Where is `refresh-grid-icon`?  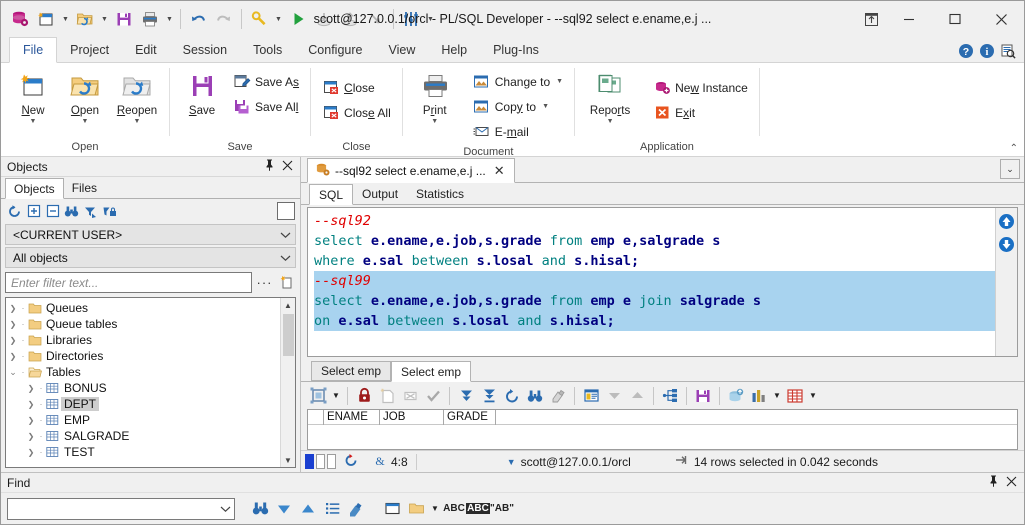
refresh-grid-icon is located at coordinates (512, 396).